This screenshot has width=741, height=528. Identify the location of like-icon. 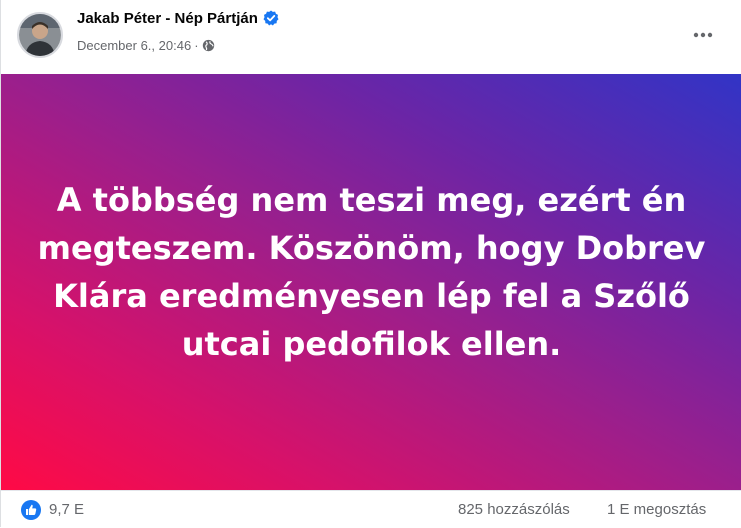
(31, 510).